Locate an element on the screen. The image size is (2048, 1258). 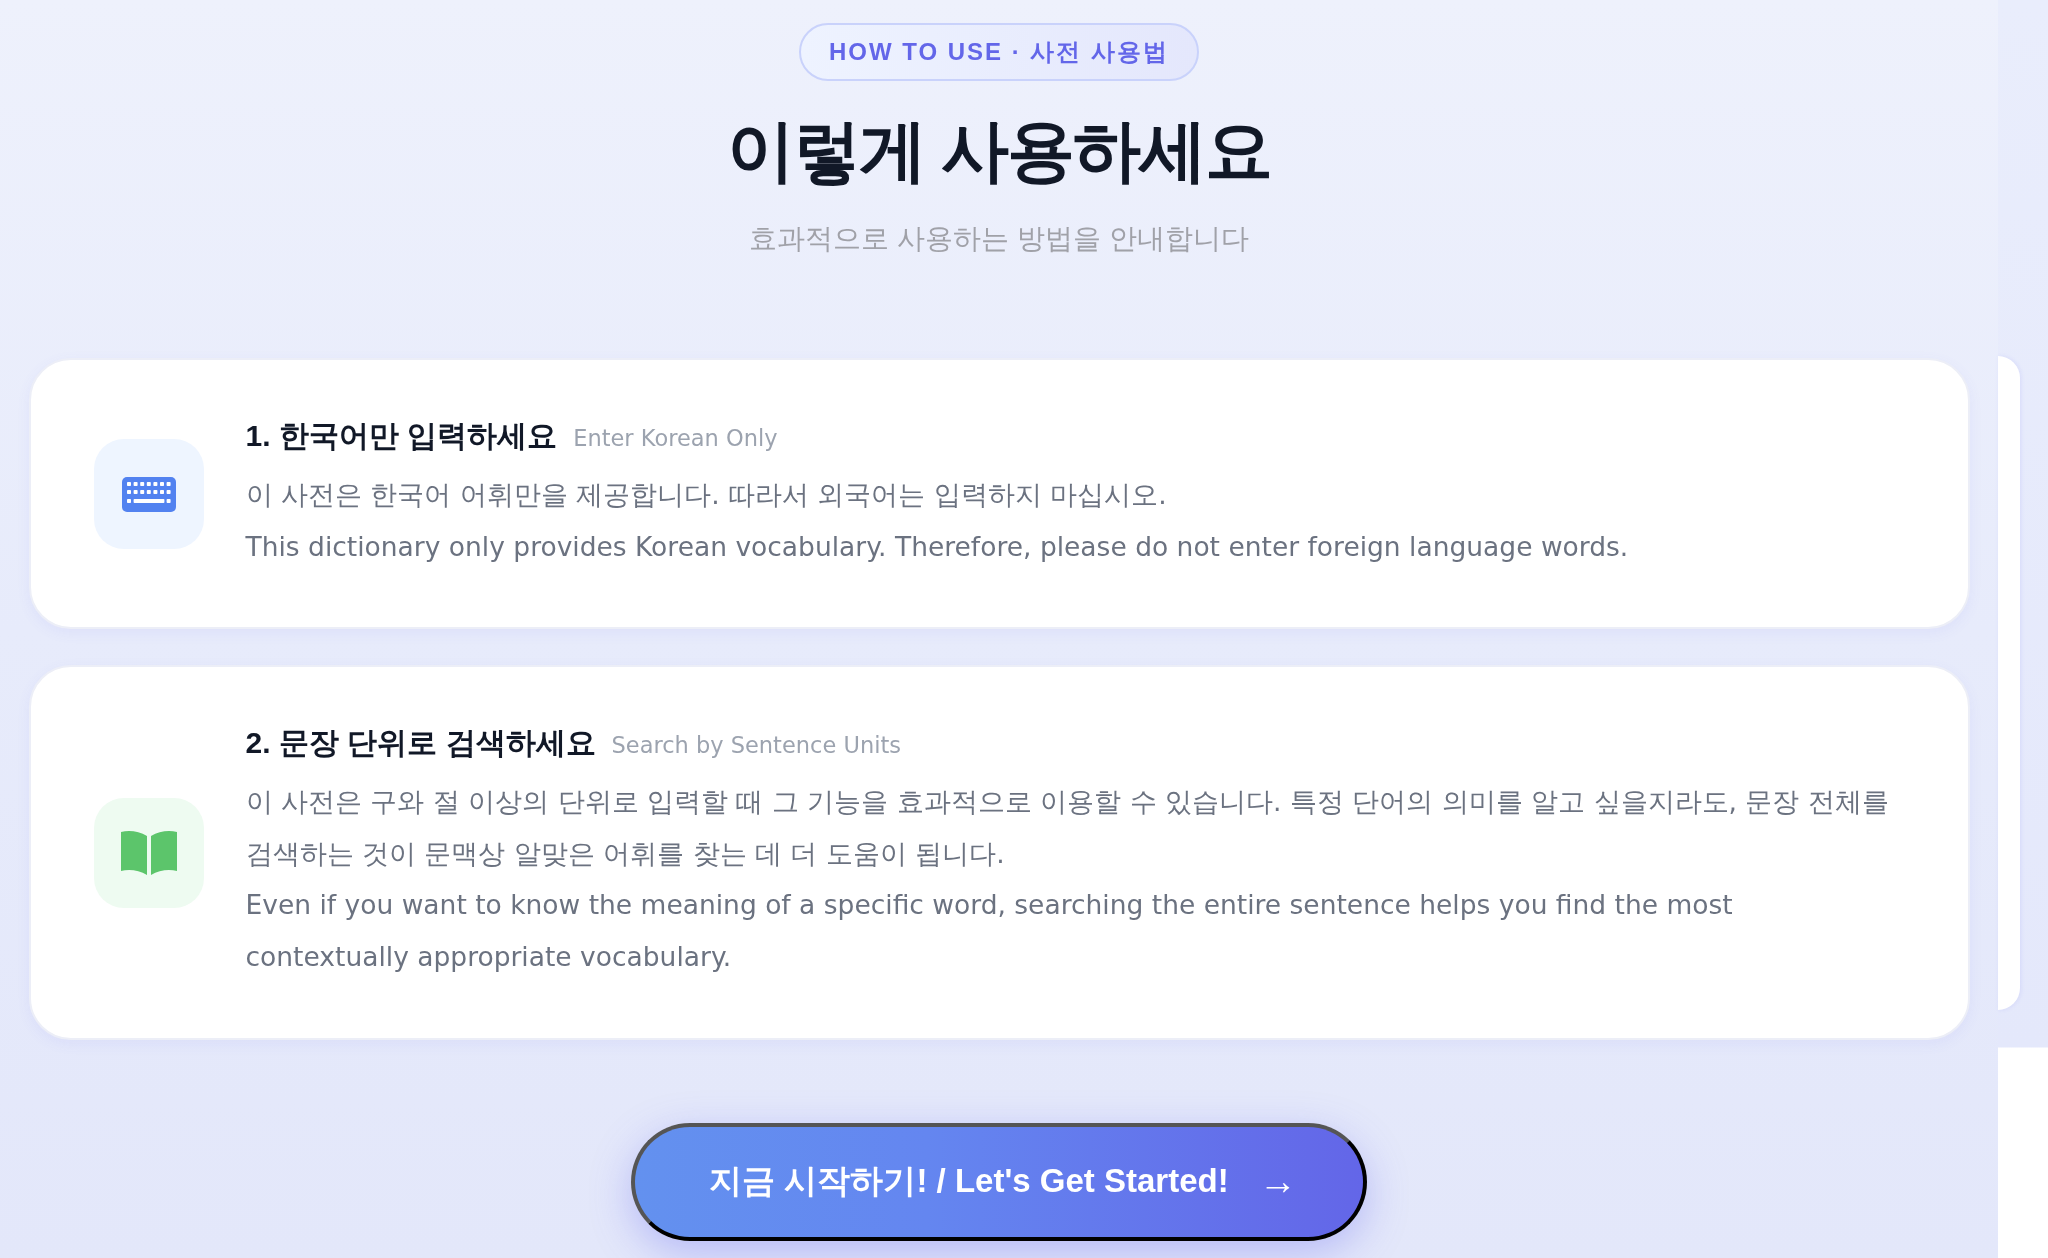
page-subtitle: 효과적으로 사용하는 방법을 안내합니다 is located at coordinates (999, 239).